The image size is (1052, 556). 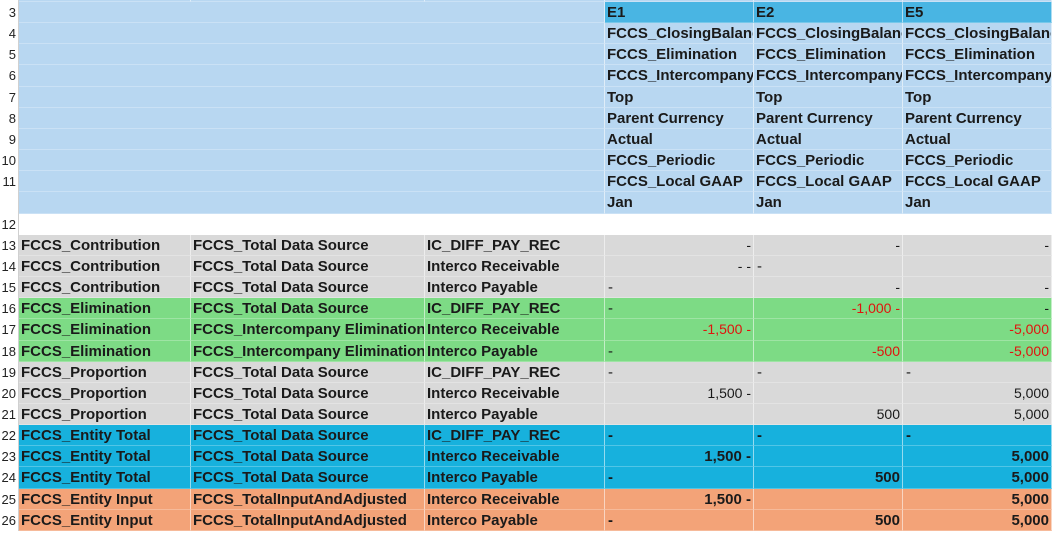 What do you see at coordinates (679, 97) in the screenshot?
I see `dimension-cell: Top` at bounding box center [679, 97].